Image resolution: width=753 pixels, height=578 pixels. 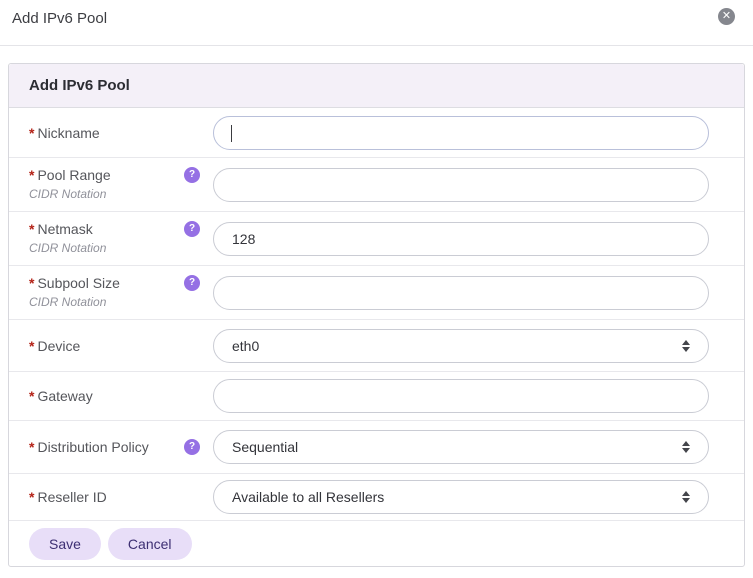 I want to click on form-row-device: * Device eth0, so click(x=376, y=346).